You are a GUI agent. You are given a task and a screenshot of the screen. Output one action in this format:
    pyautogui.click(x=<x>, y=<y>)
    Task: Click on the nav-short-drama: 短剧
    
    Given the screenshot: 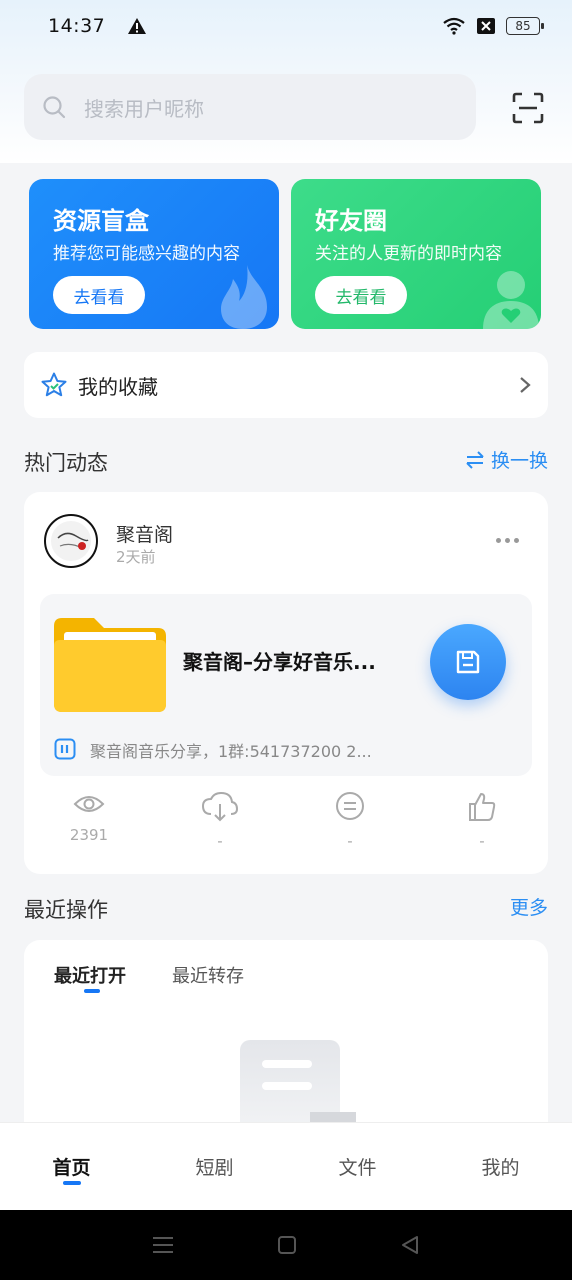 What is the action you would take?
    pyautogui.click(x=214, y=1166)
    